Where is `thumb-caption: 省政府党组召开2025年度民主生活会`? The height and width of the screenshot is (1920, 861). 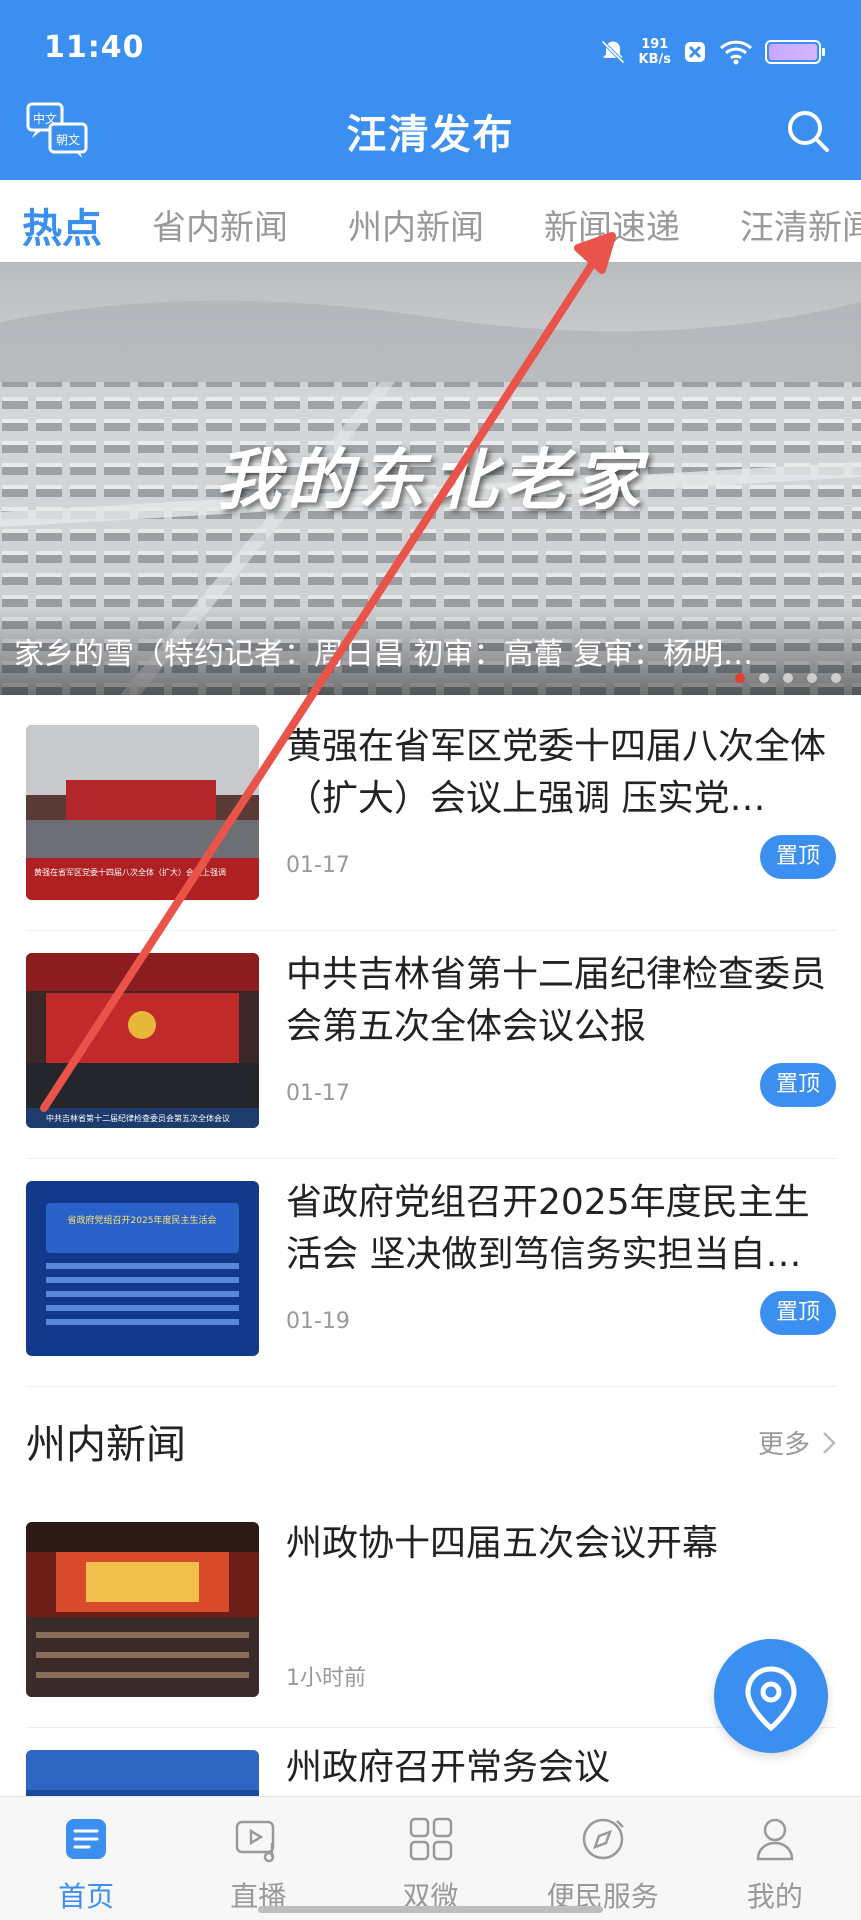
thumb-caption: 省政府党组召开2025年度民主生活会 is located at coordinates (142, 1220).